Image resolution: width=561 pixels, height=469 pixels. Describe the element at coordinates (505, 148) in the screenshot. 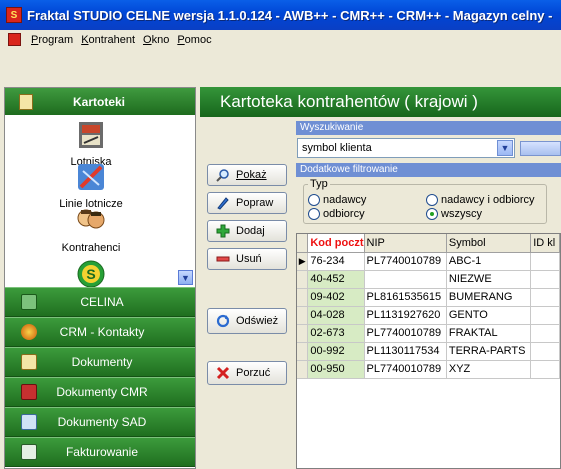

I see `chevron-down-icon: ▼` at that location.